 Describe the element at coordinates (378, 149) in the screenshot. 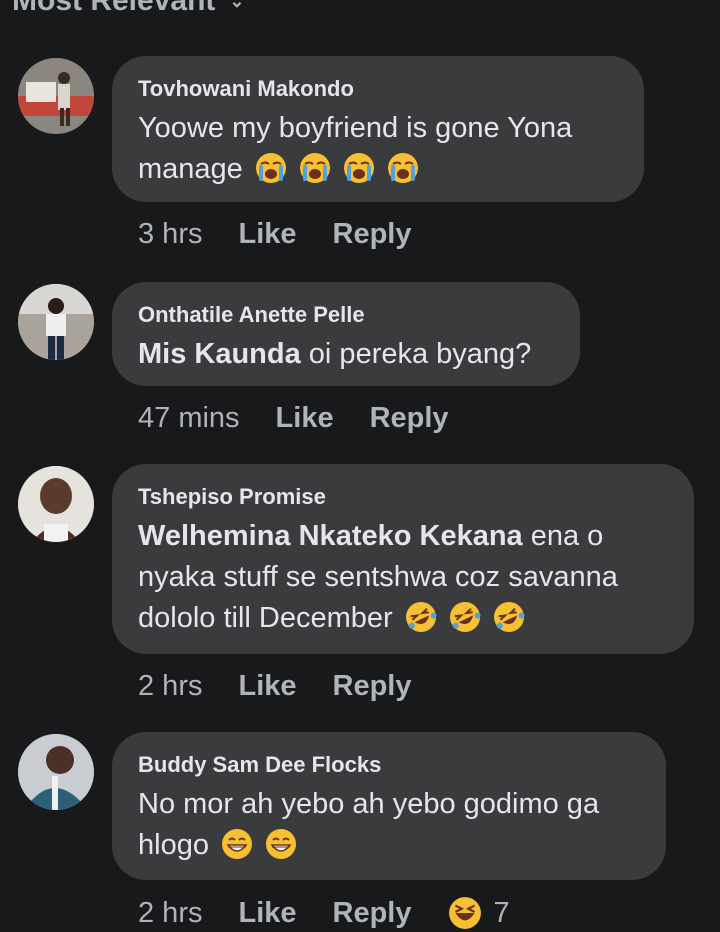

I see `comment-text: Yoowe my boyfriend is gone Yona manage` at that location.